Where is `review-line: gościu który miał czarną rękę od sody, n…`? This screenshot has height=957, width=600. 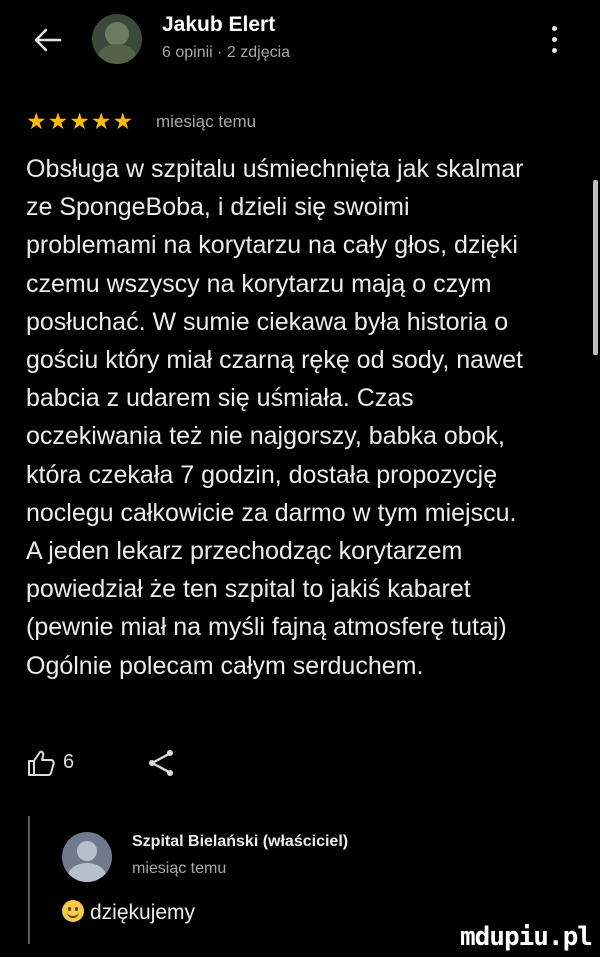
review-line: gościu który miał czarną rękę od sody, n… is located at coordinates (274, 360).